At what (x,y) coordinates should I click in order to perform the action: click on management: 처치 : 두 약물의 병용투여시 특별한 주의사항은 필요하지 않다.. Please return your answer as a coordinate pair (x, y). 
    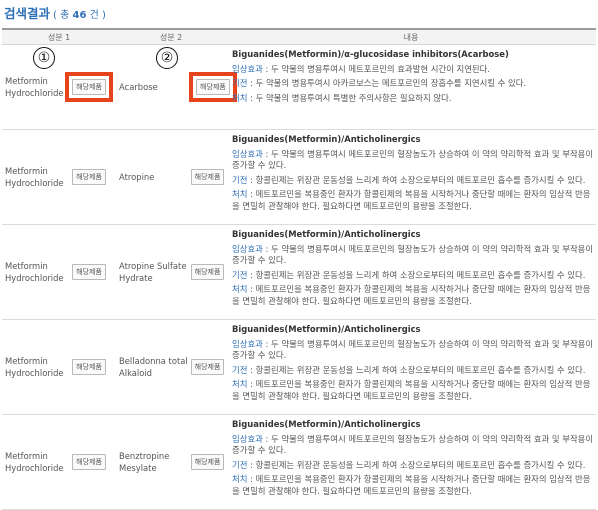
    Looking at the image, I should click on (342, 97).